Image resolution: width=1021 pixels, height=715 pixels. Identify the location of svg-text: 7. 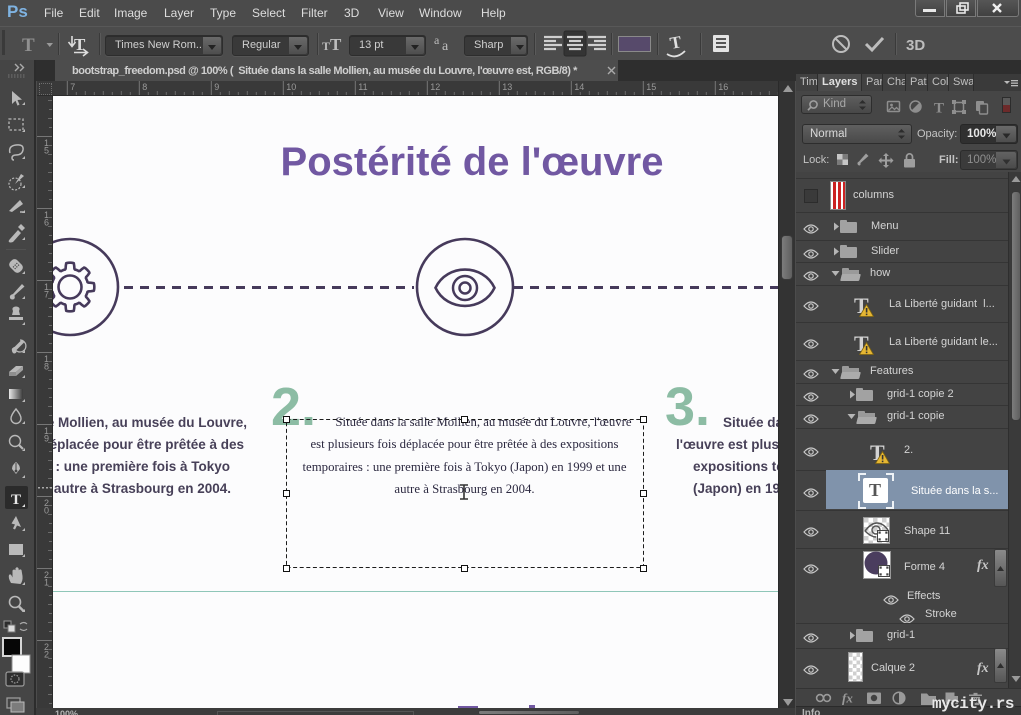
(72, 87).